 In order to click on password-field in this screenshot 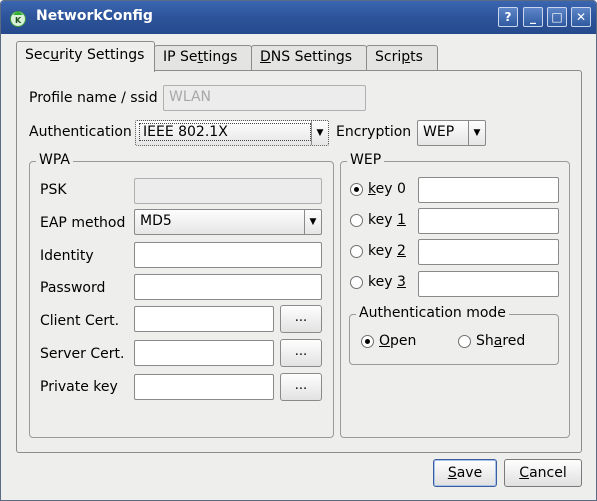, I will do `click(228, 287)`.